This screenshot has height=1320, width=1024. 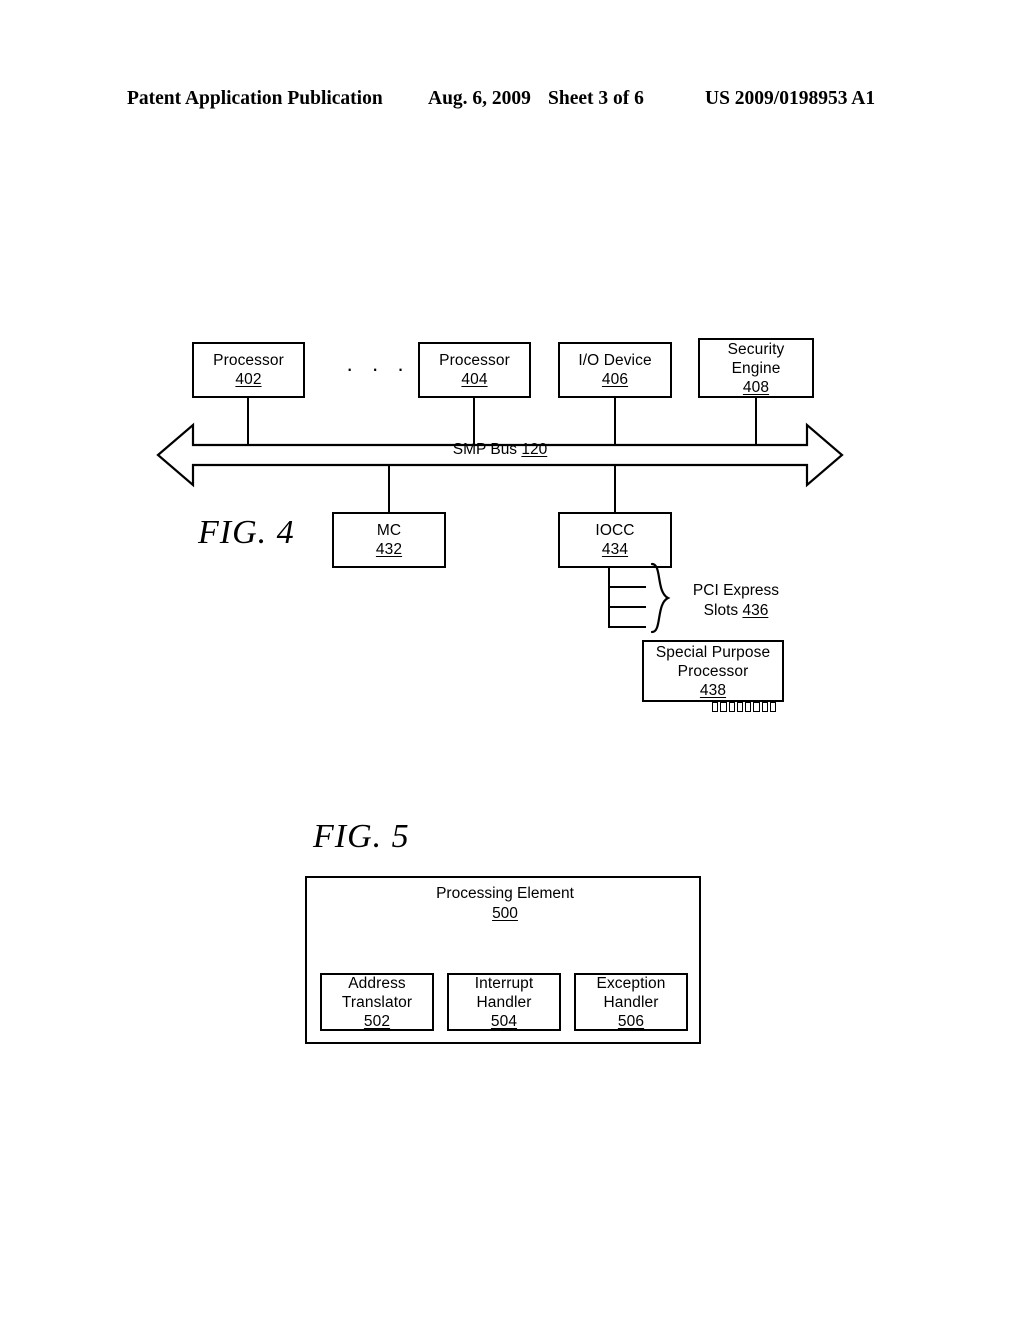 I want to click on box-security-engine-408-ref: 408, so click(x=756, y=387).